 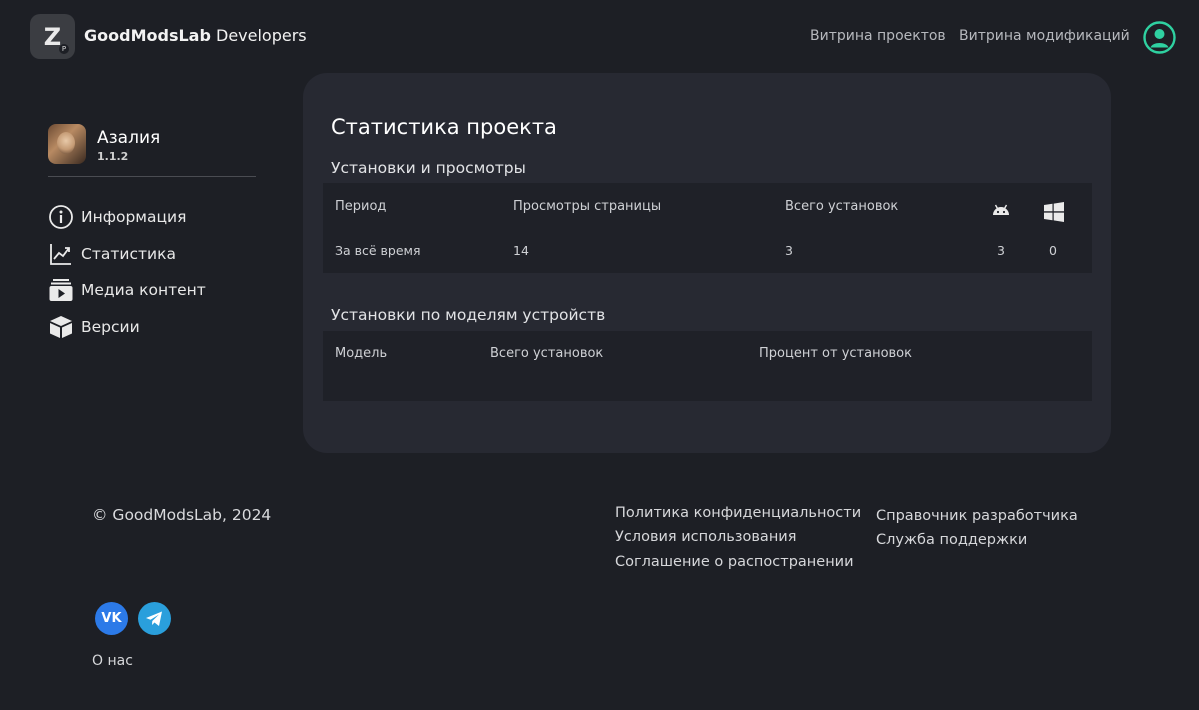 I want to click on sidebar-item-info: Информация, so click(x=153, y=217).